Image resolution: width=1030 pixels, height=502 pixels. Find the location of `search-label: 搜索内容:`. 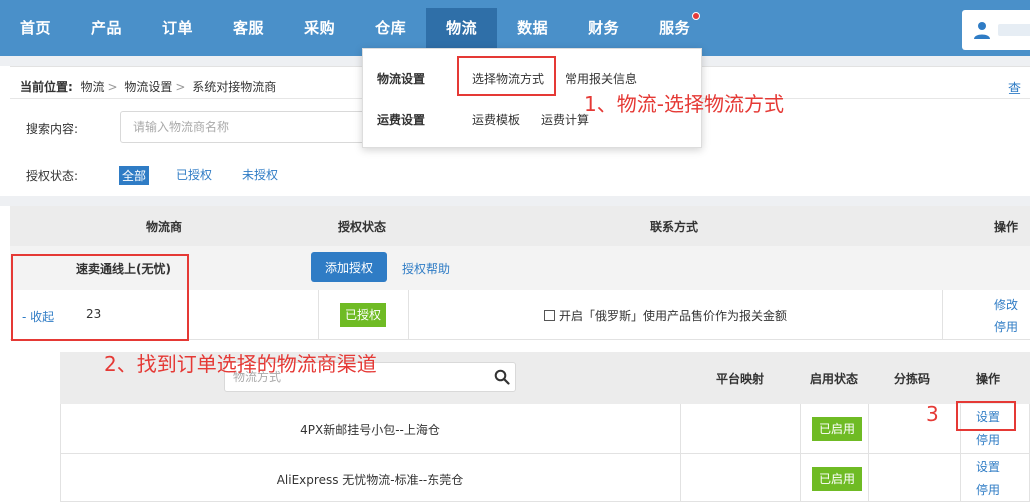

search-label: 搜索内容: is located at coordinates (52, 129).